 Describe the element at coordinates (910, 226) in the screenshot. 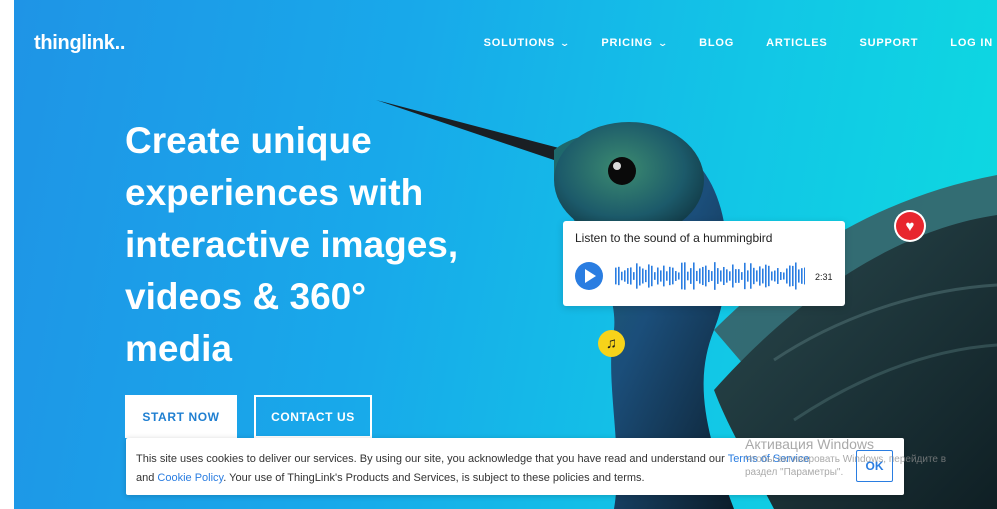

I see `heart-icon: ♥` at that location.